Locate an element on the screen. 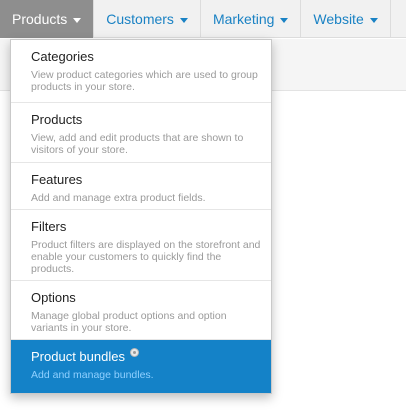 The height and width of the screenshot is (416, 406). menu-item-title: Categories is located at coordinates (62, 56).